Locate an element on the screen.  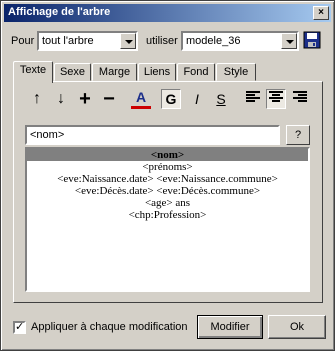
title-bar: Affichage de l'arbre × is located at coordinates (167, 13).